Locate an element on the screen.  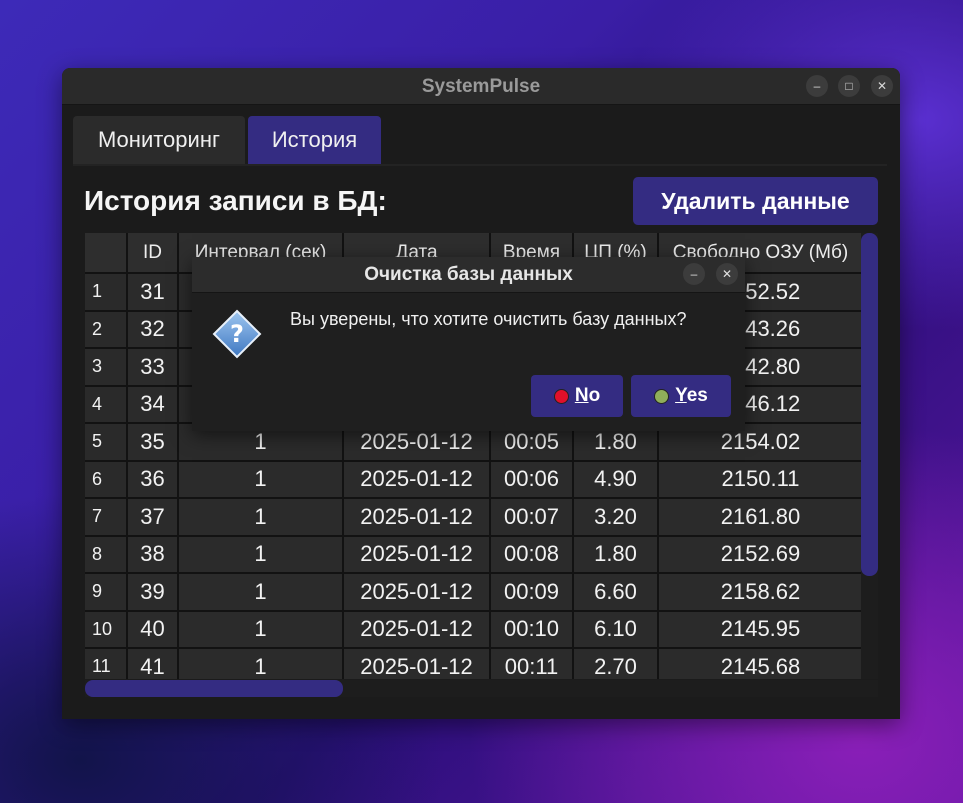
dialog-title-bar: Очистка базы данных – ✕ is located at coordinates (468, 275).